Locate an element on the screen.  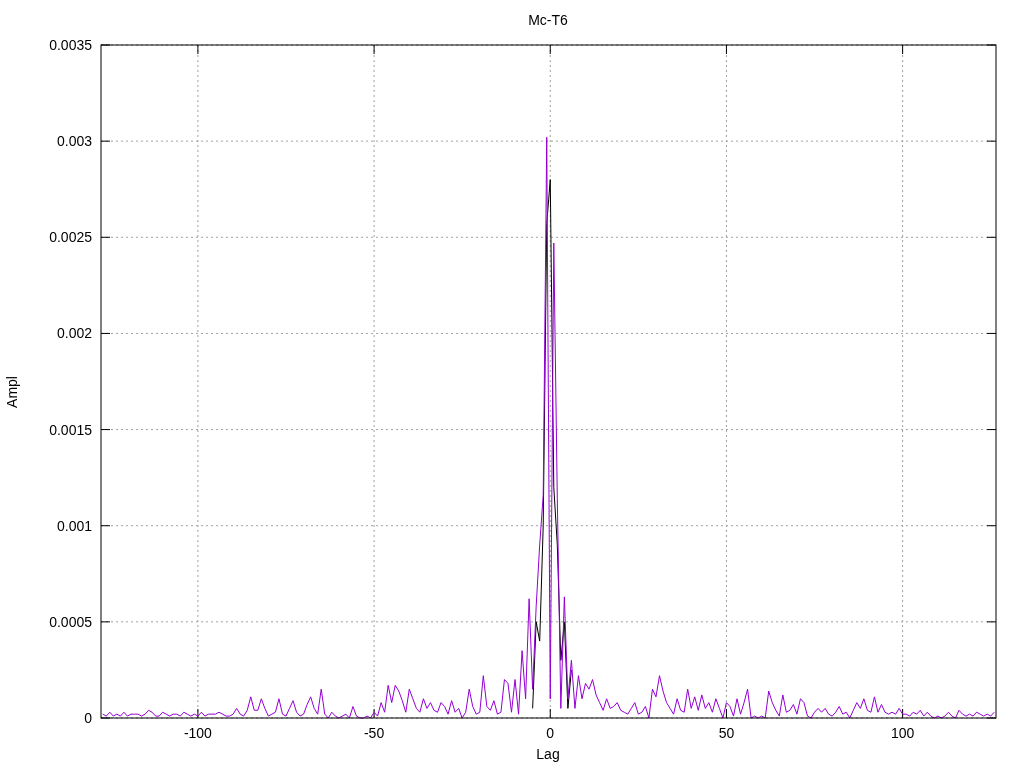
y-tick-label: 0.003 is located at coordinates (74, 141).